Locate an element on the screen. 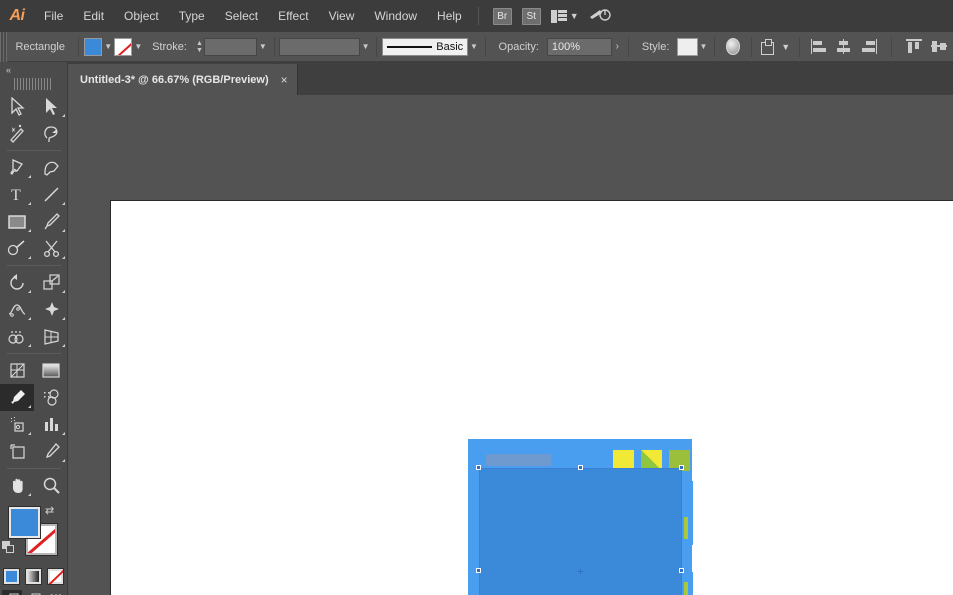  stroke-dropdown-chevron-icon: ▼ is located at coordinates (138, 47).